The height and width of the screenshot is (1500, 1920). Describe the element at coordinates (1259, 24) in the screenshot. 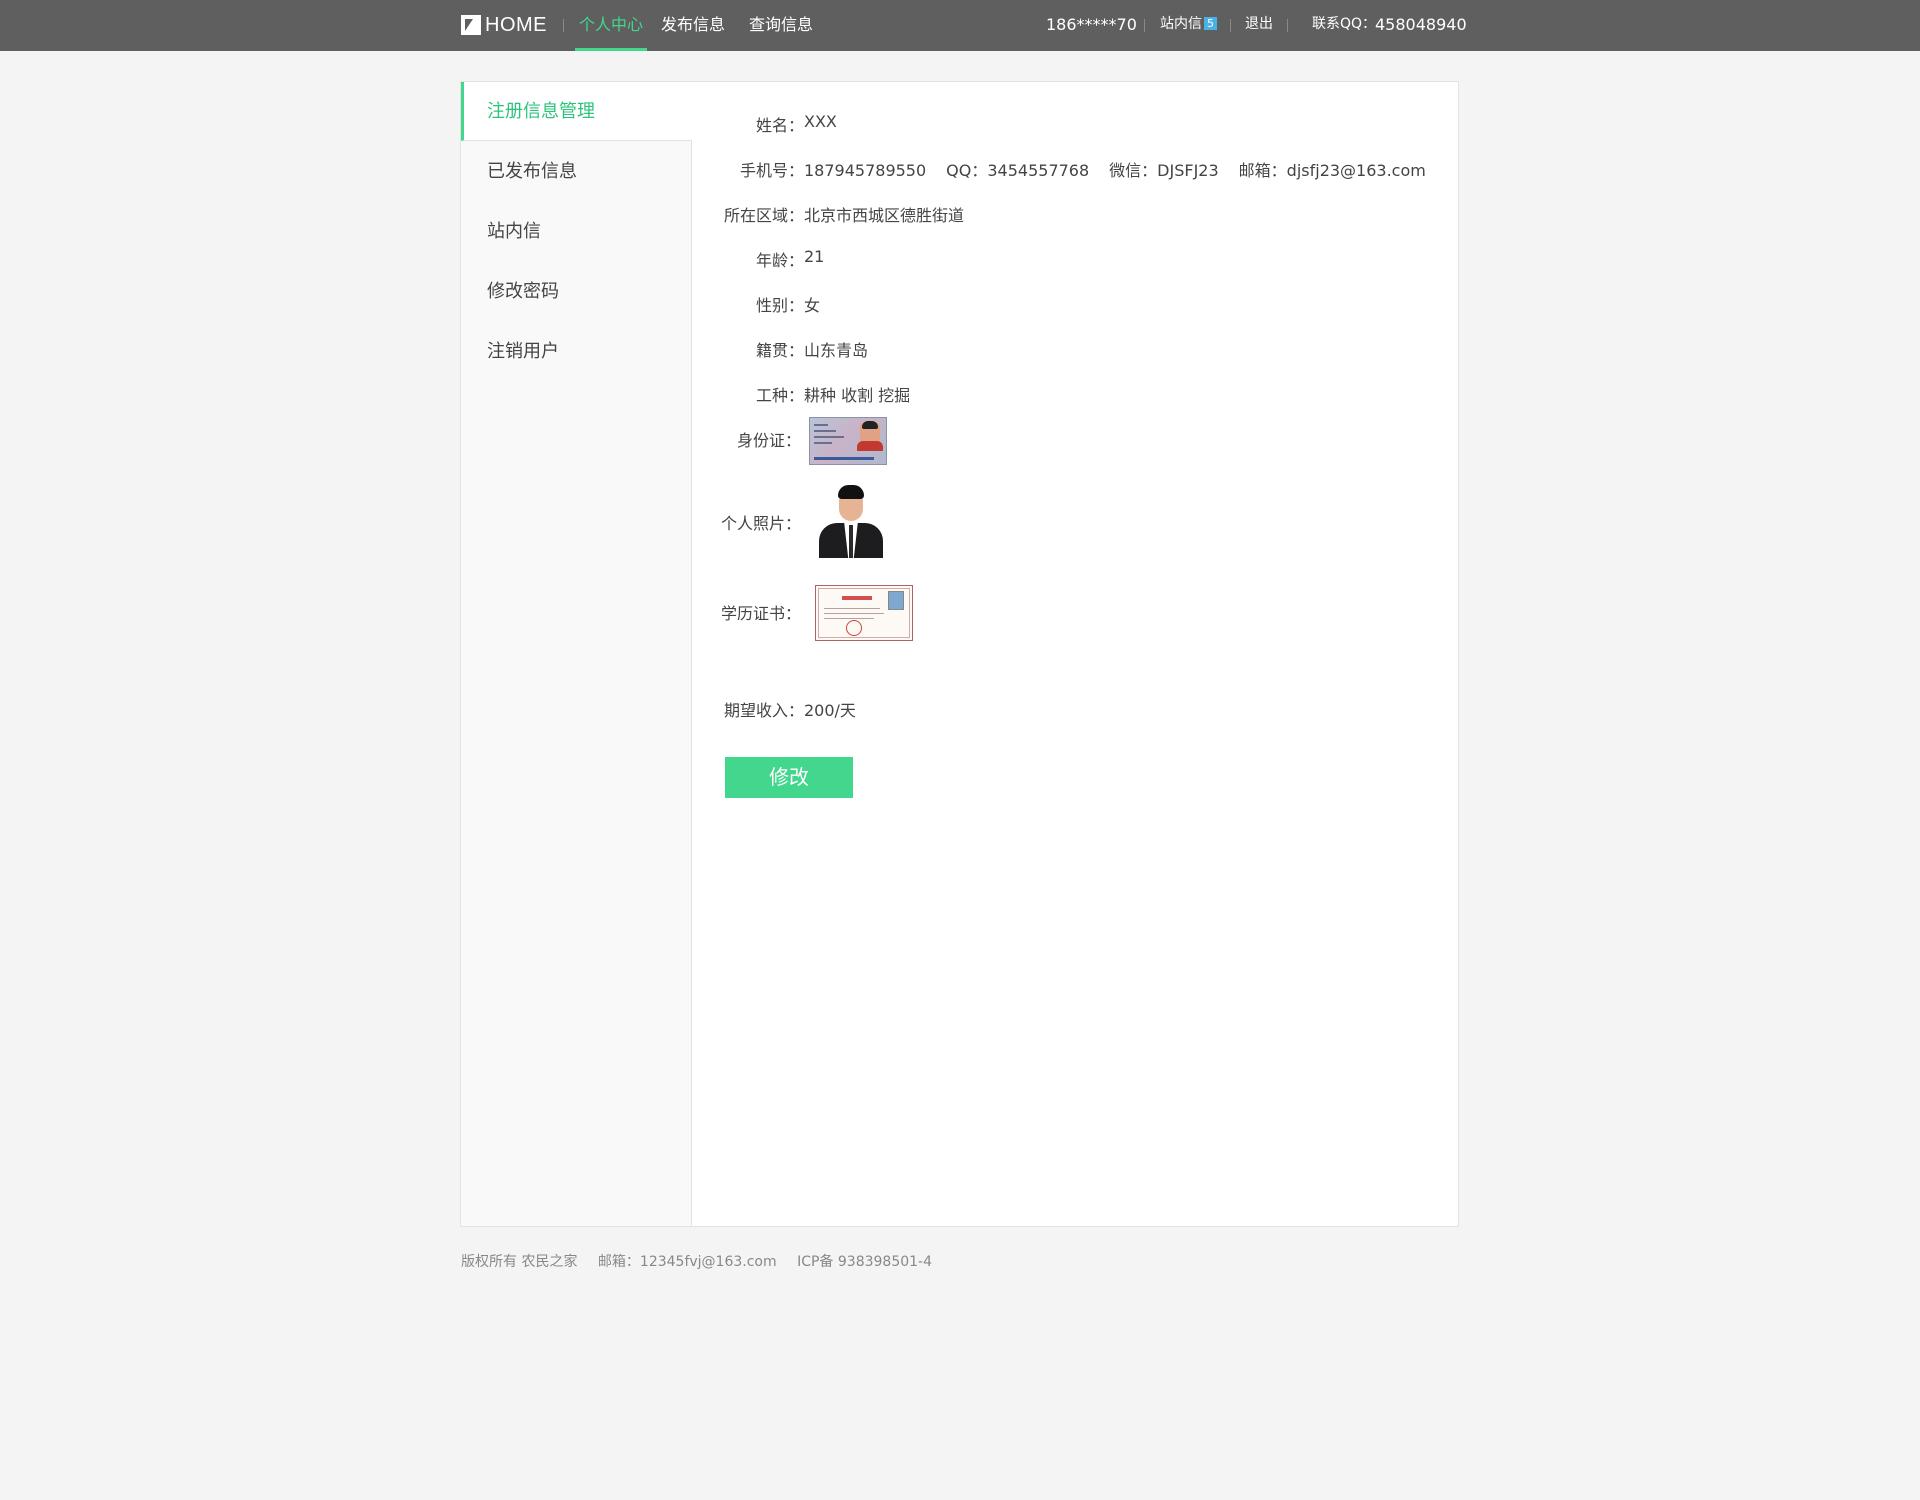

I see `logout-link: 退出` at that location.